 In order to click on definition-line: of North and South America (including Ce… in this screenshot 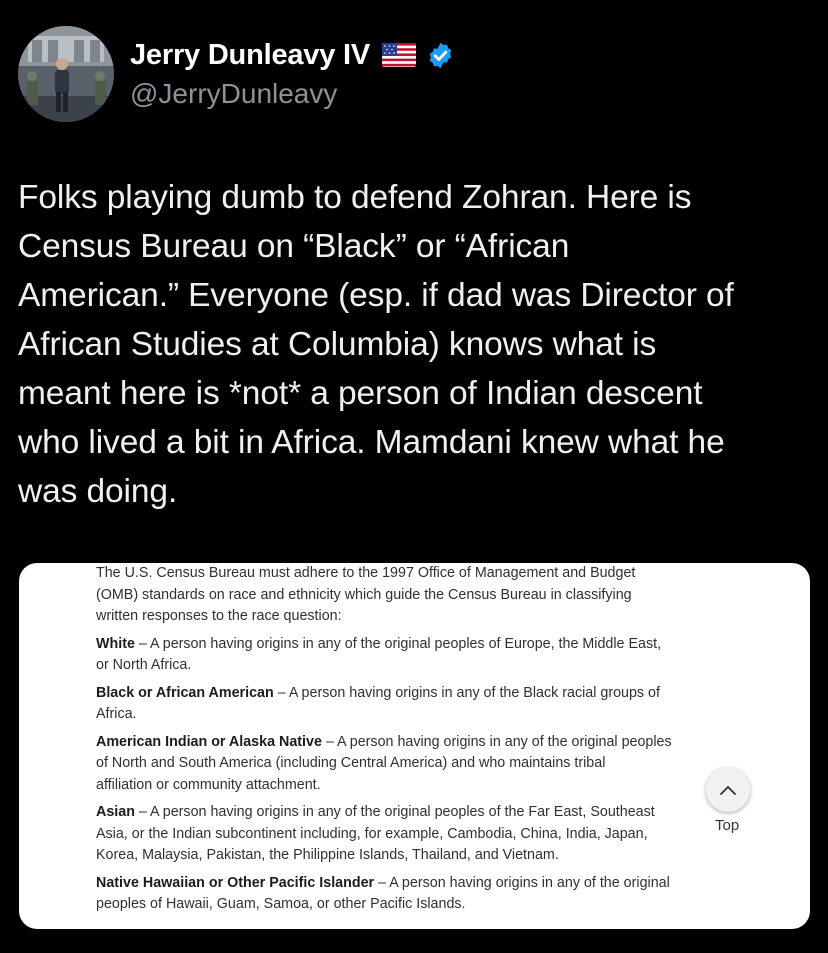, I will do `click(351, 763)`.